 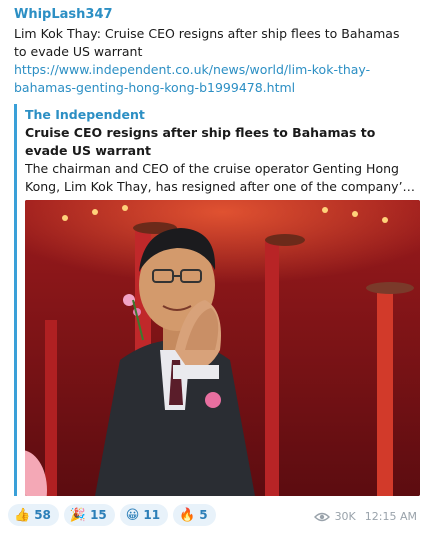 I want to click on reactions-bar: 👍 58 🎉 15 😀 11 🔥 5, so click(x=112, y=515).